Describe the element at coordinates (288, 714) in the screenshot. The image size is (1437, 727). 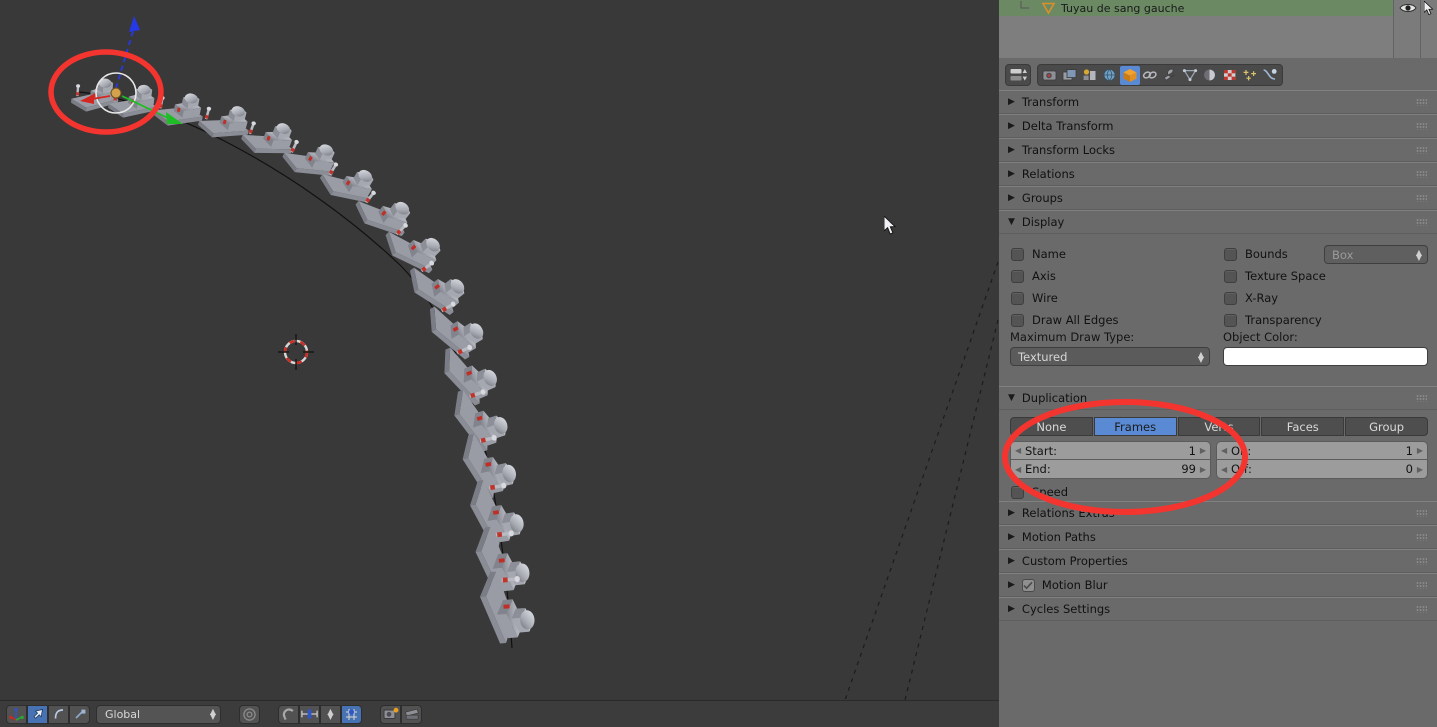
I see `snap-magnet-button` at that location.